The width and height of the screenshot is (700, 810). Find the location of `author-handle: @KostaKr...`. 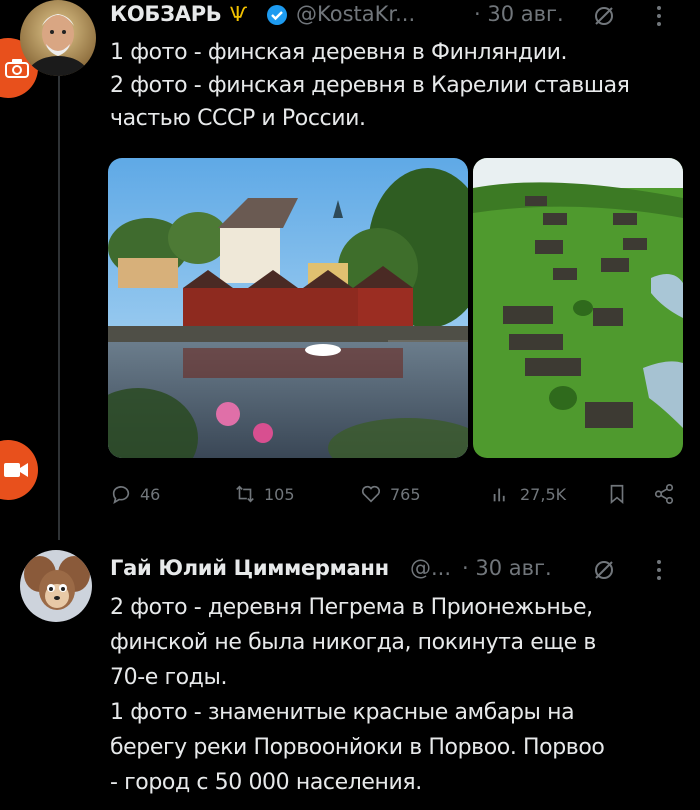

author-handle: @KostaKr... is located at coordinates (355, 14).